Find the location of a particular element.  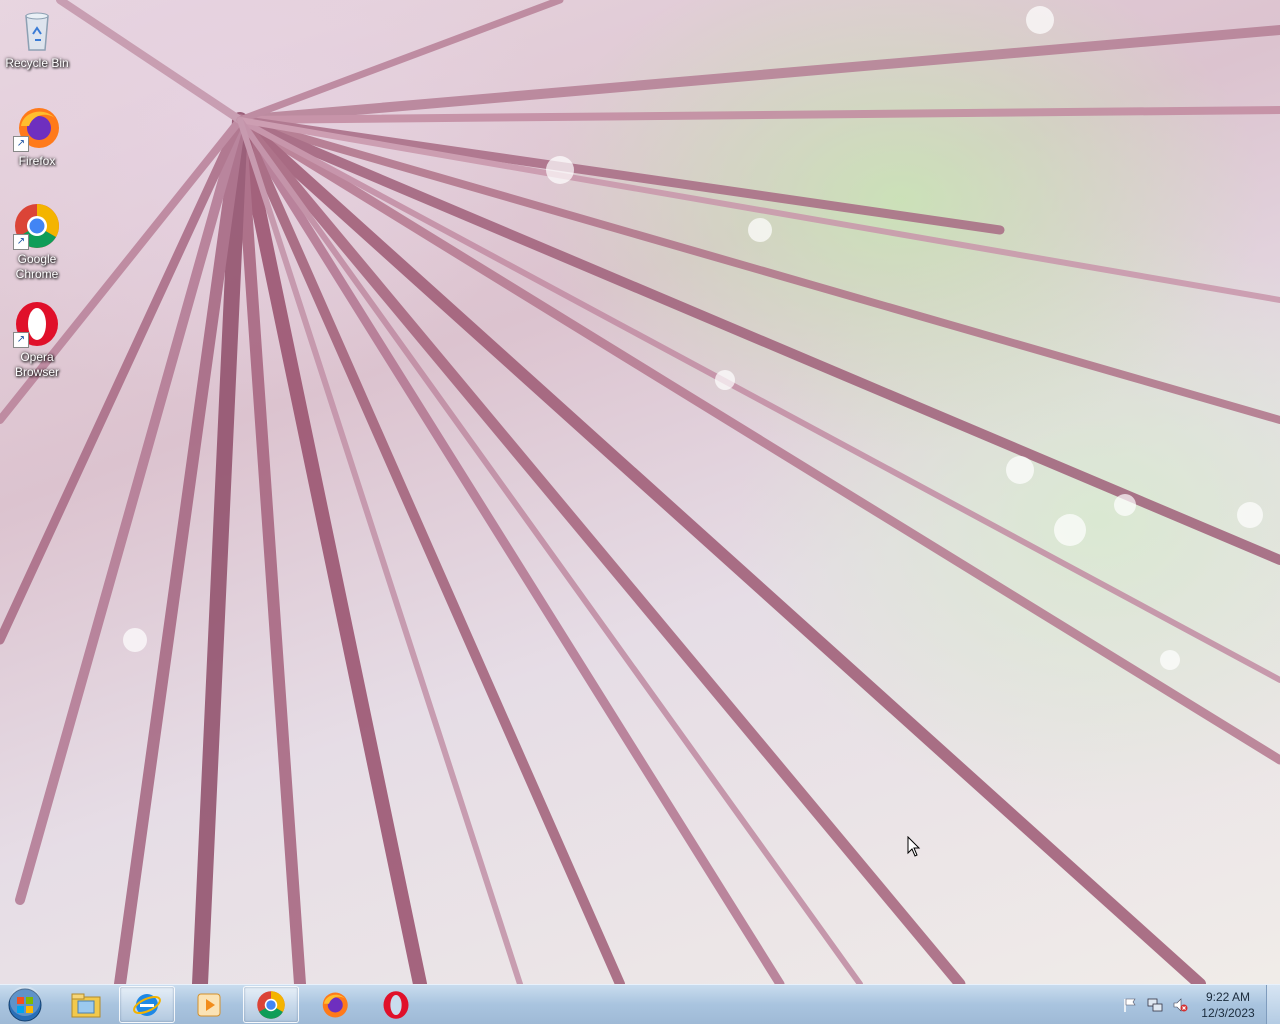

firefox-icon is located at coordinates (335, 1004).